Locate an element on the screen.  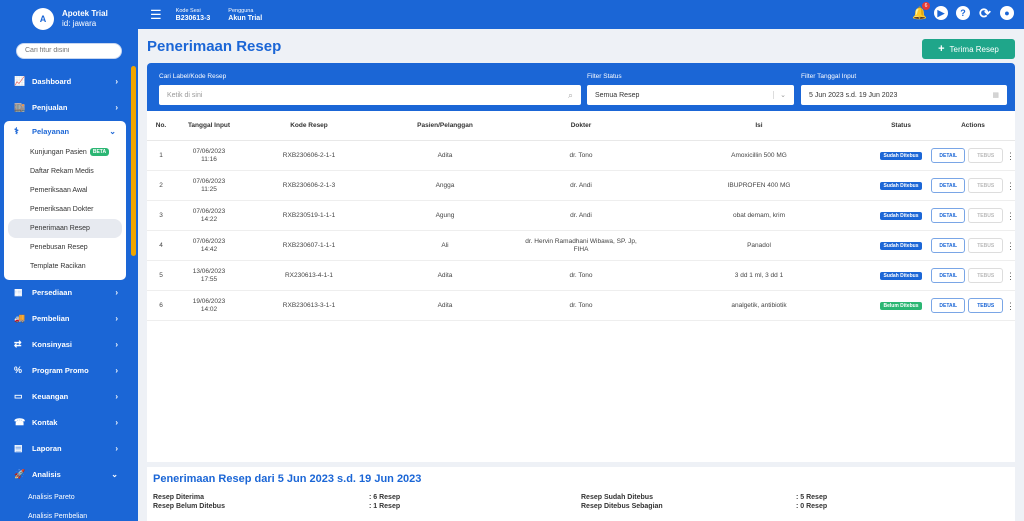
feature-search-input is located at coordinates (69, 50).